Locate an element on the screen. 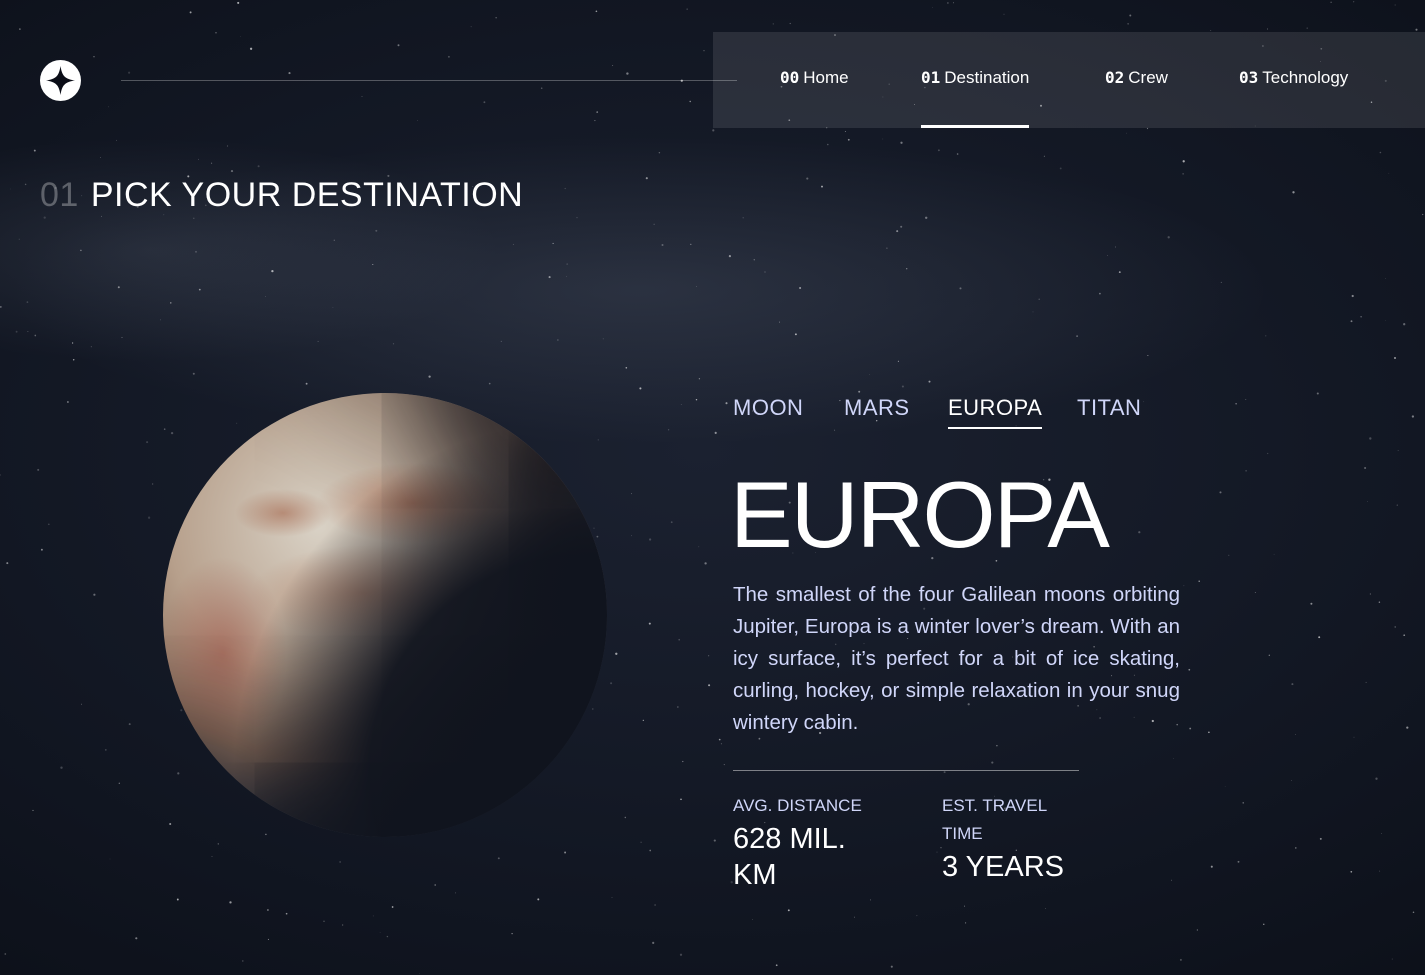  travel-time-label: EST. TRAVEL TIME is located at coordinates (994, 819).